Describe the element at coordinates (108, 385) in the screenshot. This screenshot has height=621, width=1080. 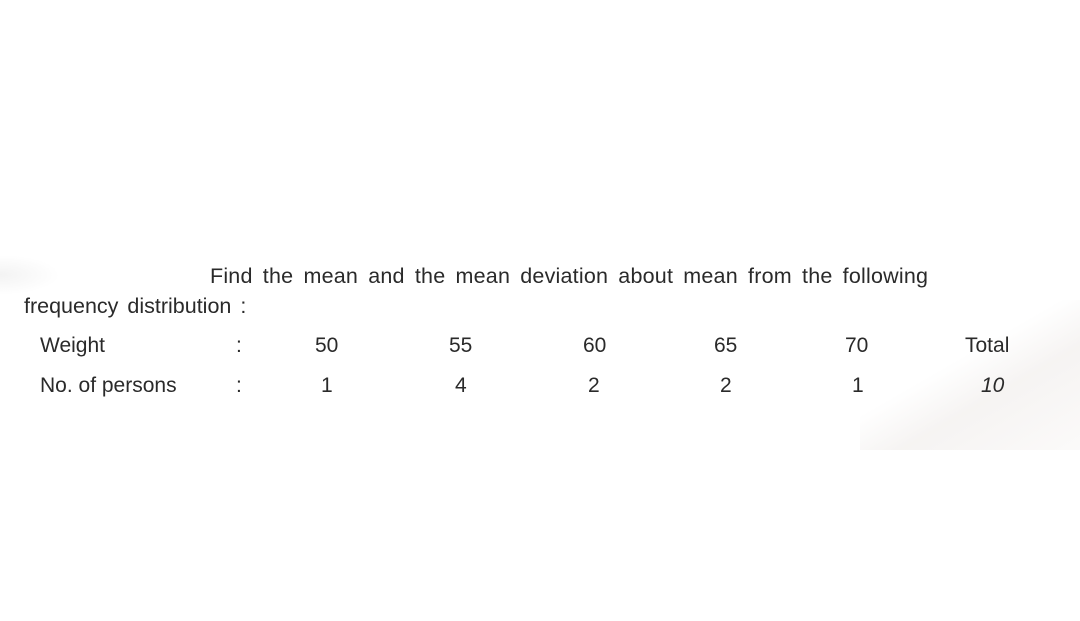
I see `row-label: No. of persons` at that location.